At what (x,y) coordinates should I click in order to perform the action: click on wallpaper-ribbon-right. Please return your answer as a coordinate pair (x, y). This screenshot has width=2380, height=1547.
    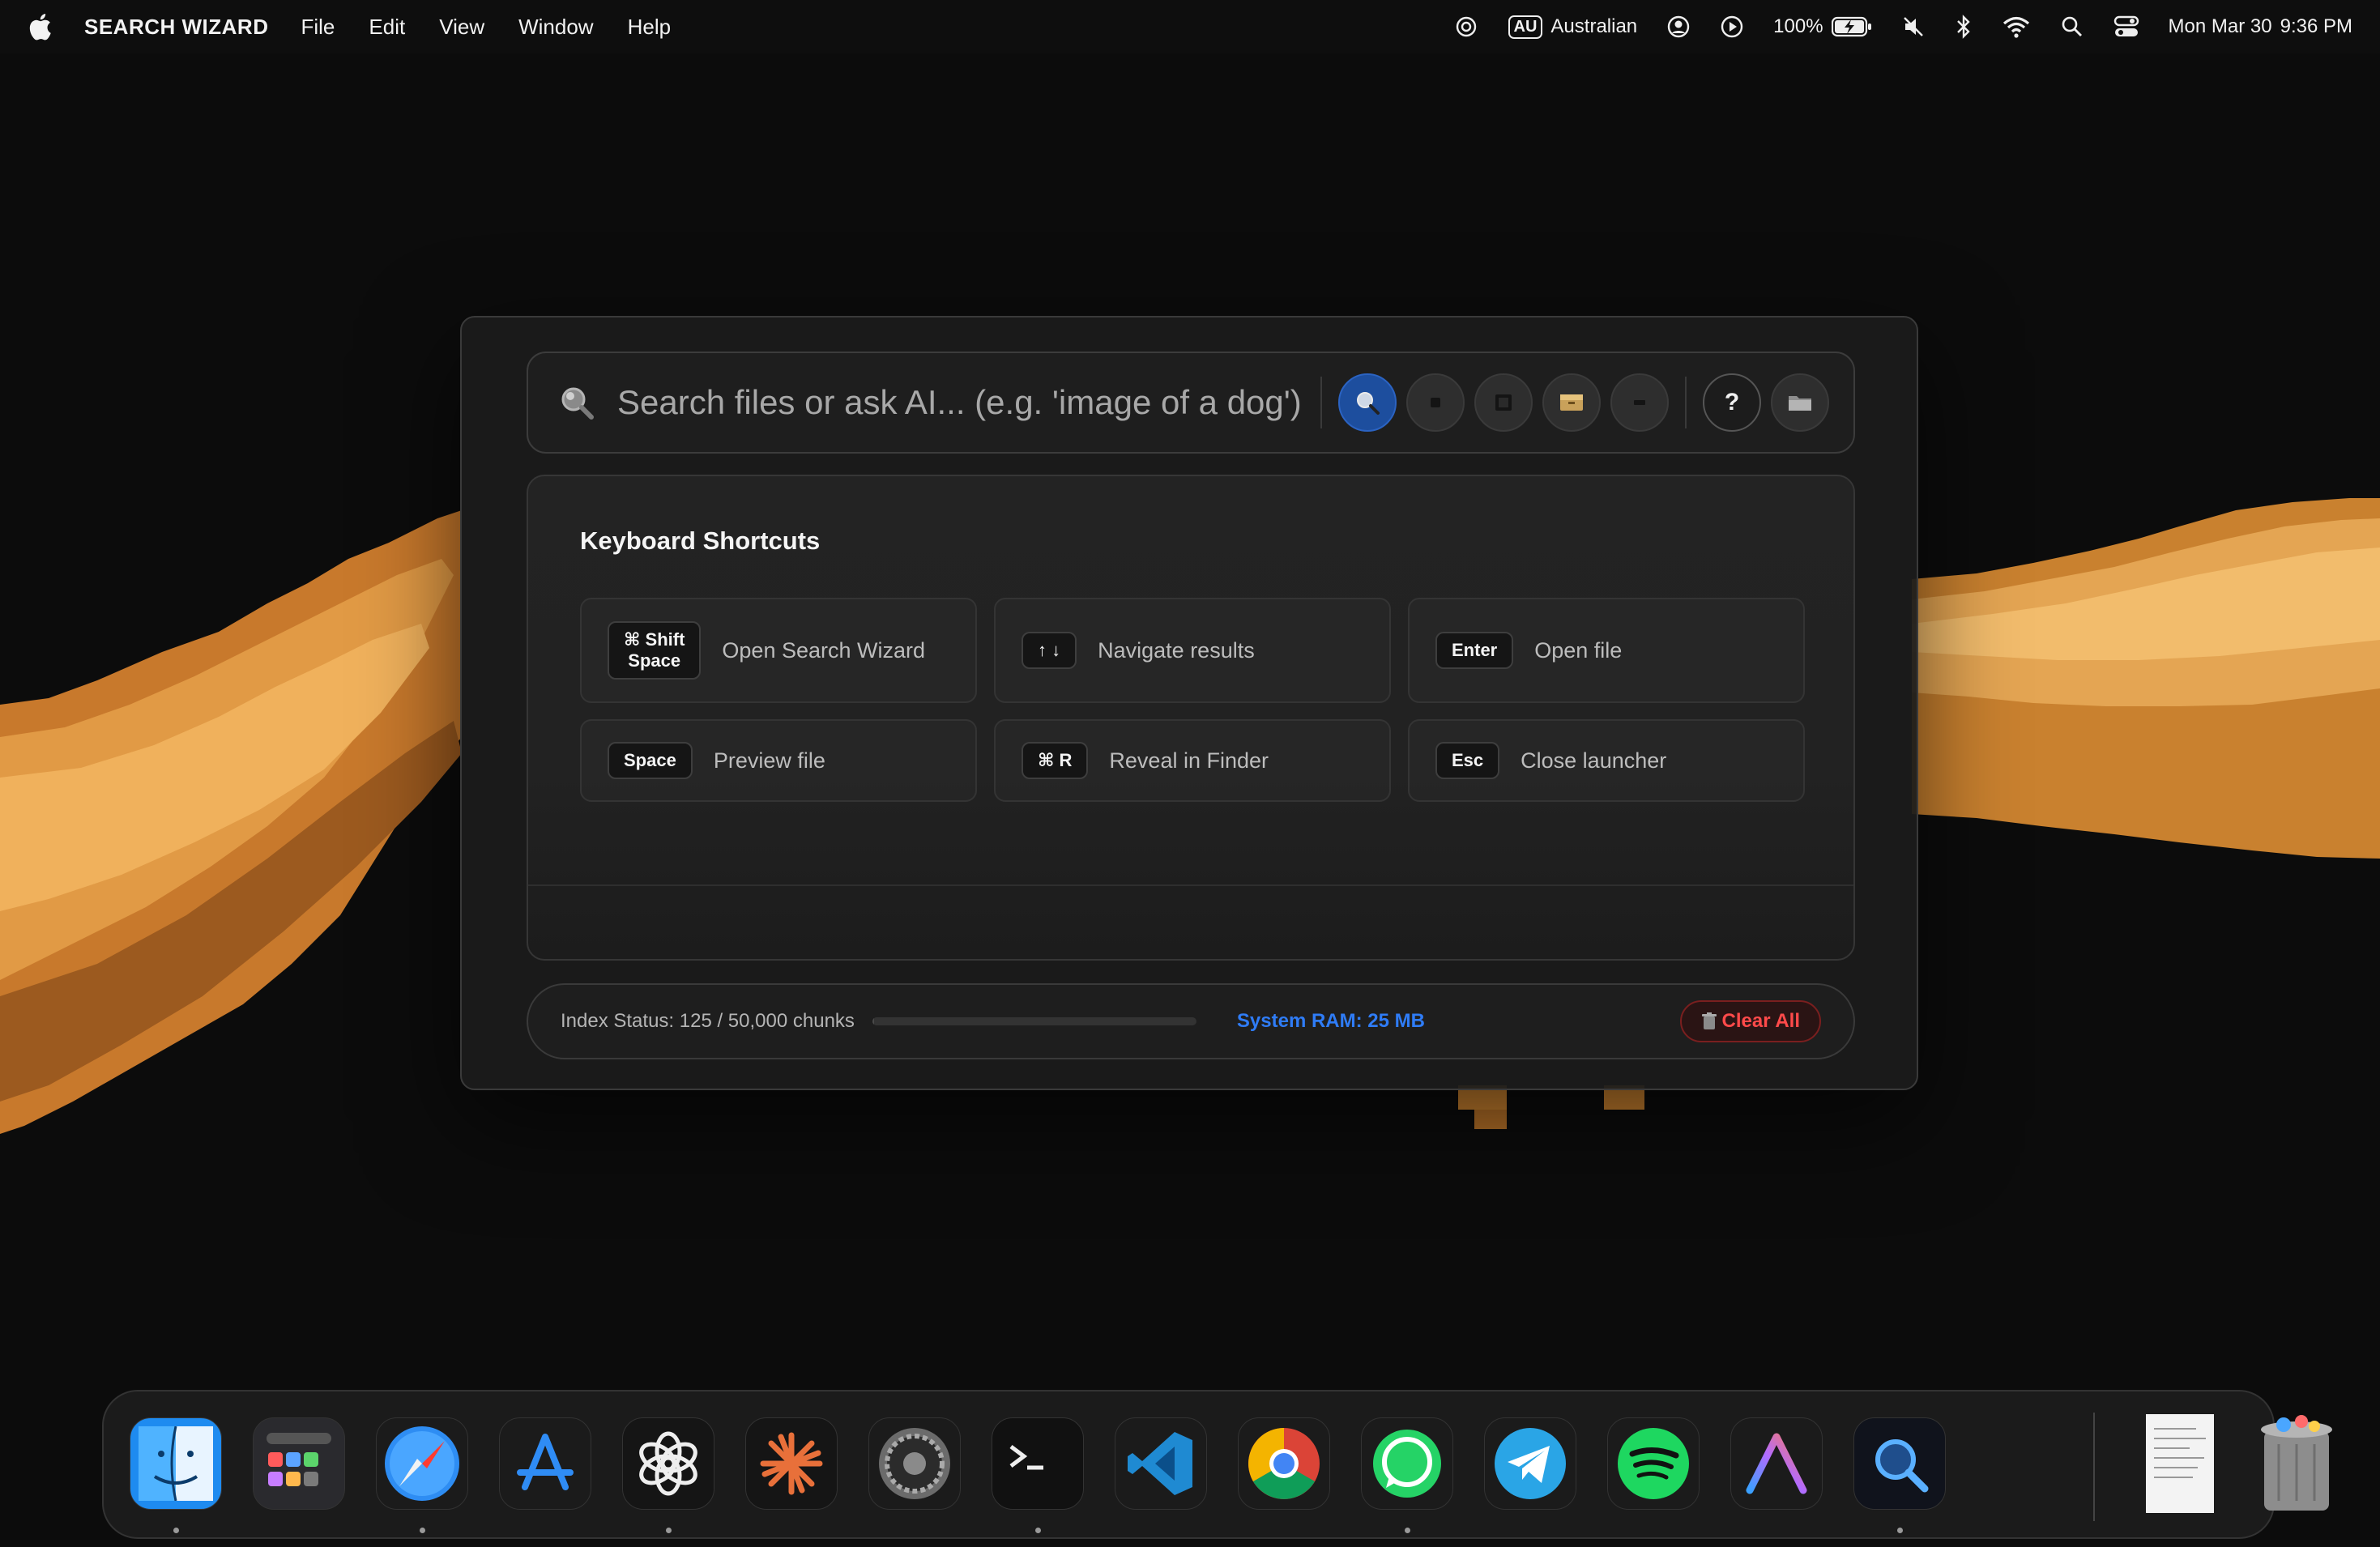
    Looking at the image, I should click on (2146, 679).